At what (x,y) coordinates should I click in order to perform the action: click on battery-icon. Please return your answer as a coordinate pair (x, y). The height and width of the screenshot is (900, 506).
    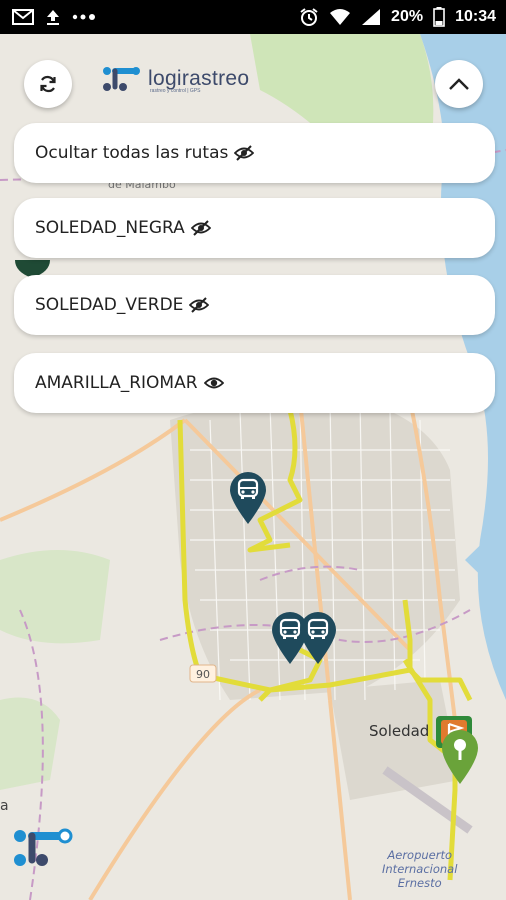
    Looking at the image, I should click on (439, 17).